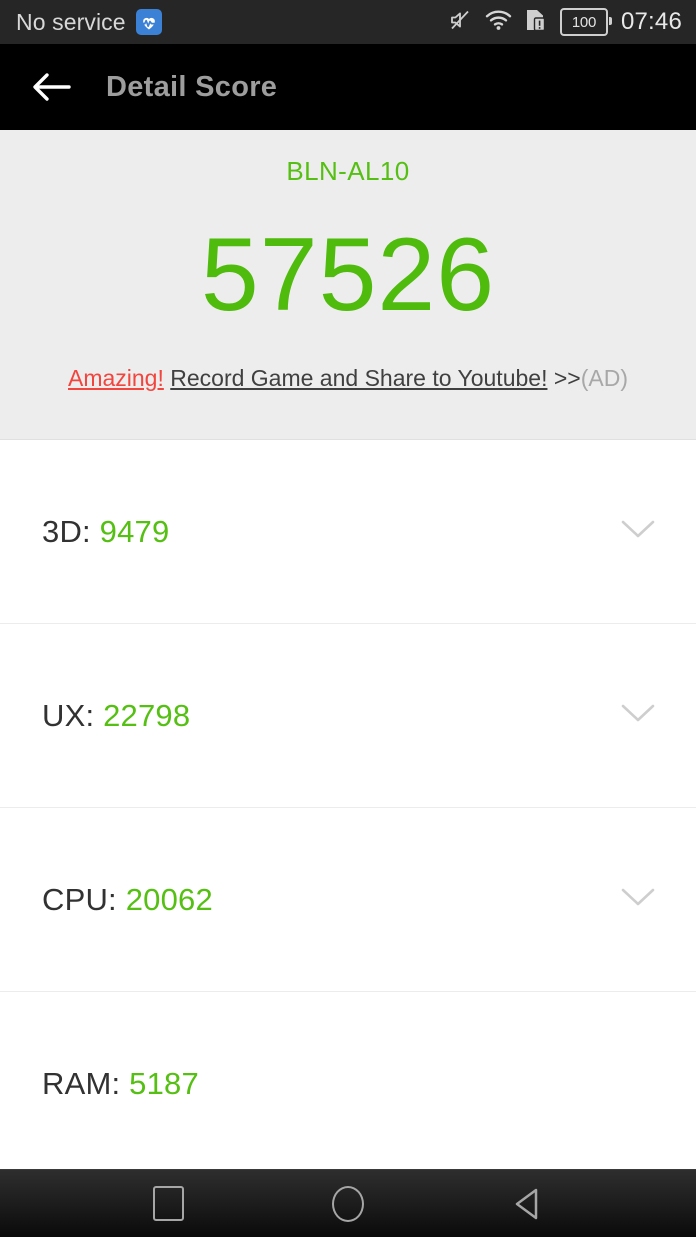  I want to click on score-row-ux: UX: 22798, so click(348, 716).